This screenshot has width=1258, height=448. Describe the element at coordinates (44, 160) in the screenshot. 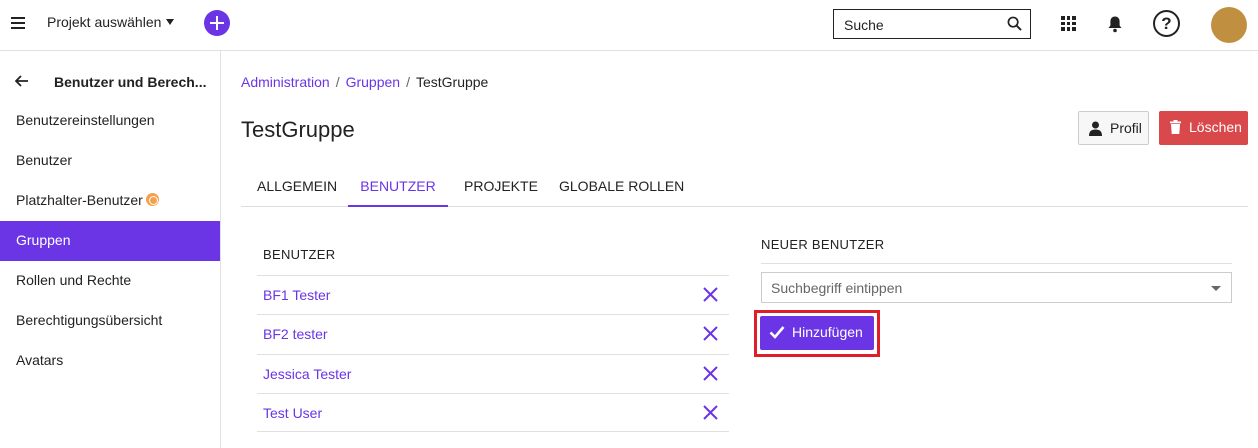

I see `sidebar-item-label: Benutzer` at that location.